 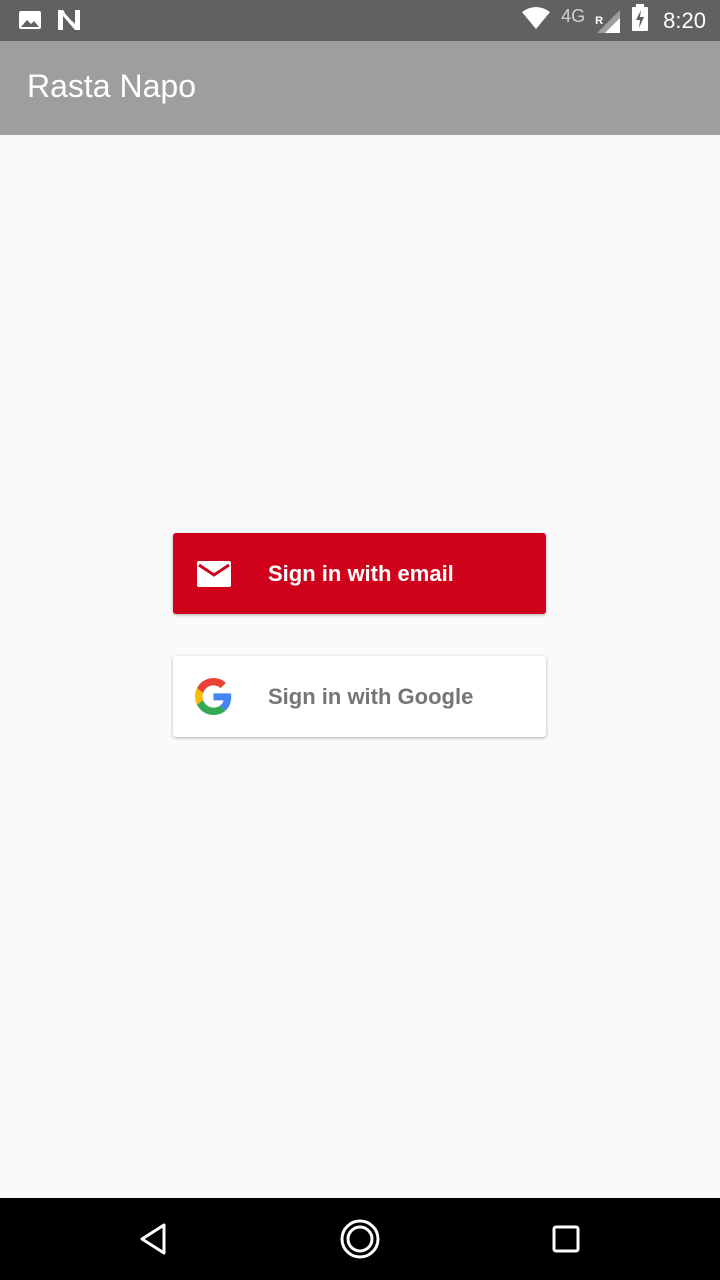 I want to click on home-icon, so click(x=360, y=1239).